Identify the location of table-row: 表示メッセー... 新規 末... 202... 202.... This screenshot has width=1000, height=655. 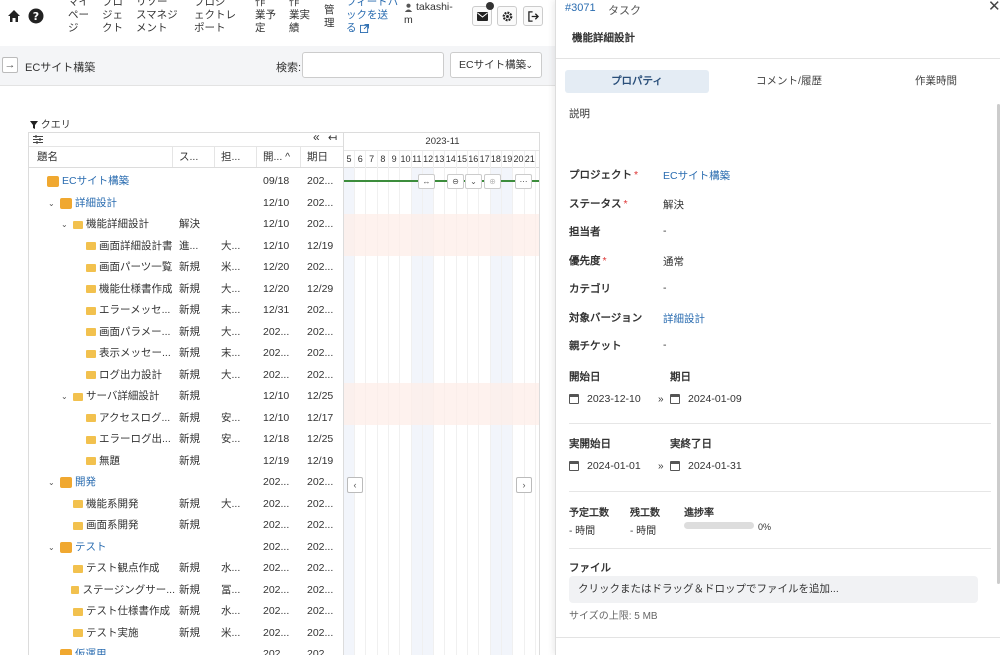
(186, 353).